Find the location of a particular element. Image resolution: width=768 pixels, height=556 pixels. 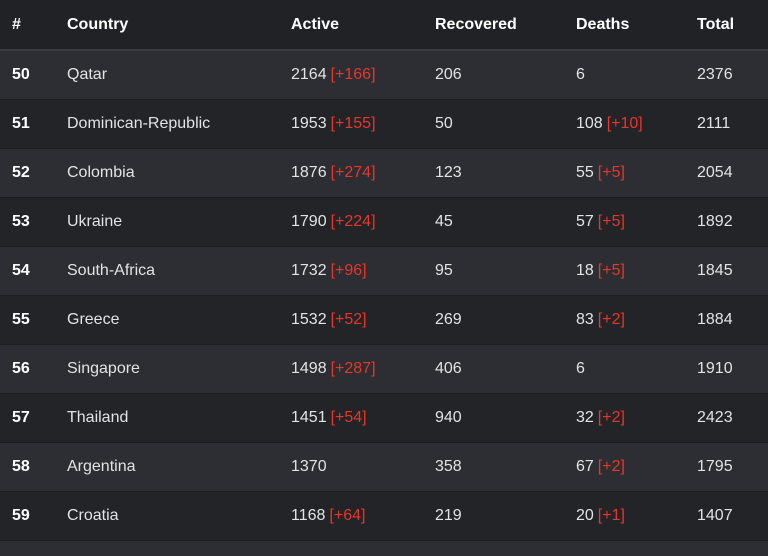

deaths-value: 32 is located at coordinates (585, 417).